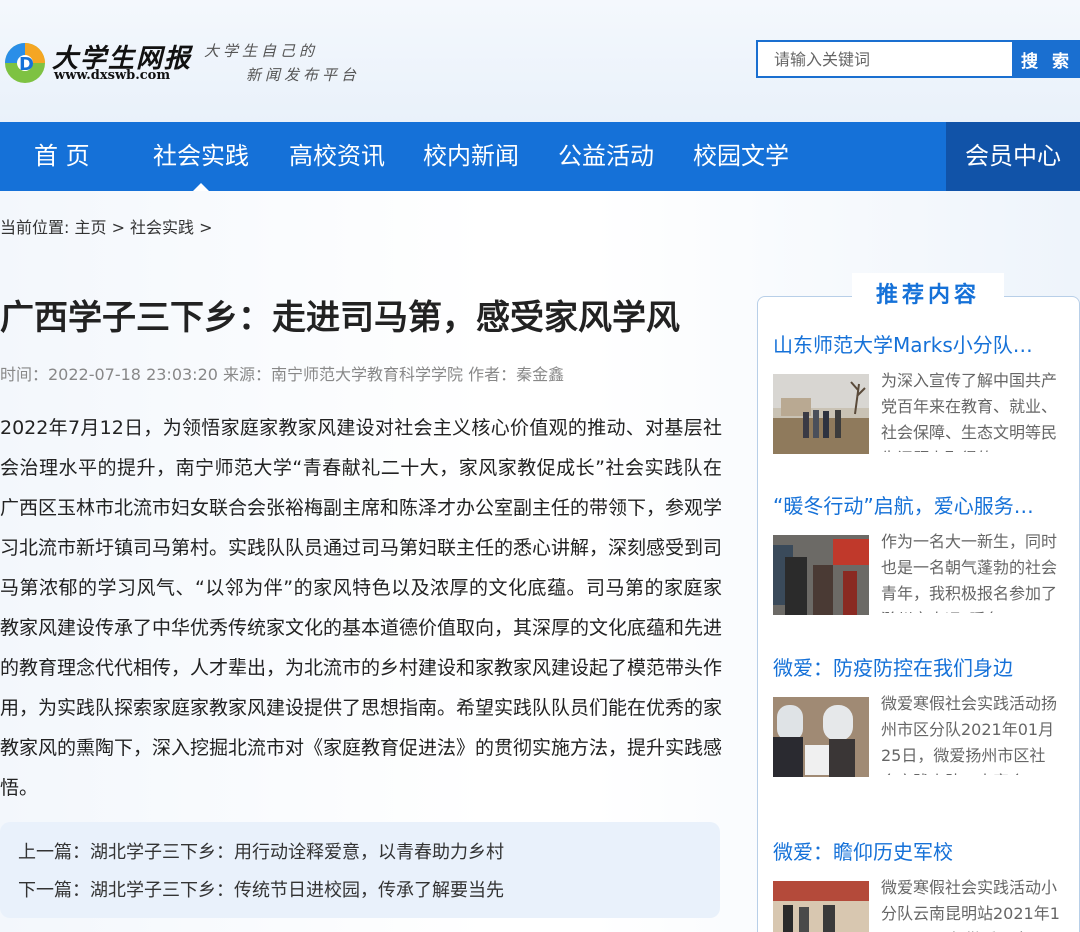  I want to click on search-bar: 搜 索, so click(918, 59).